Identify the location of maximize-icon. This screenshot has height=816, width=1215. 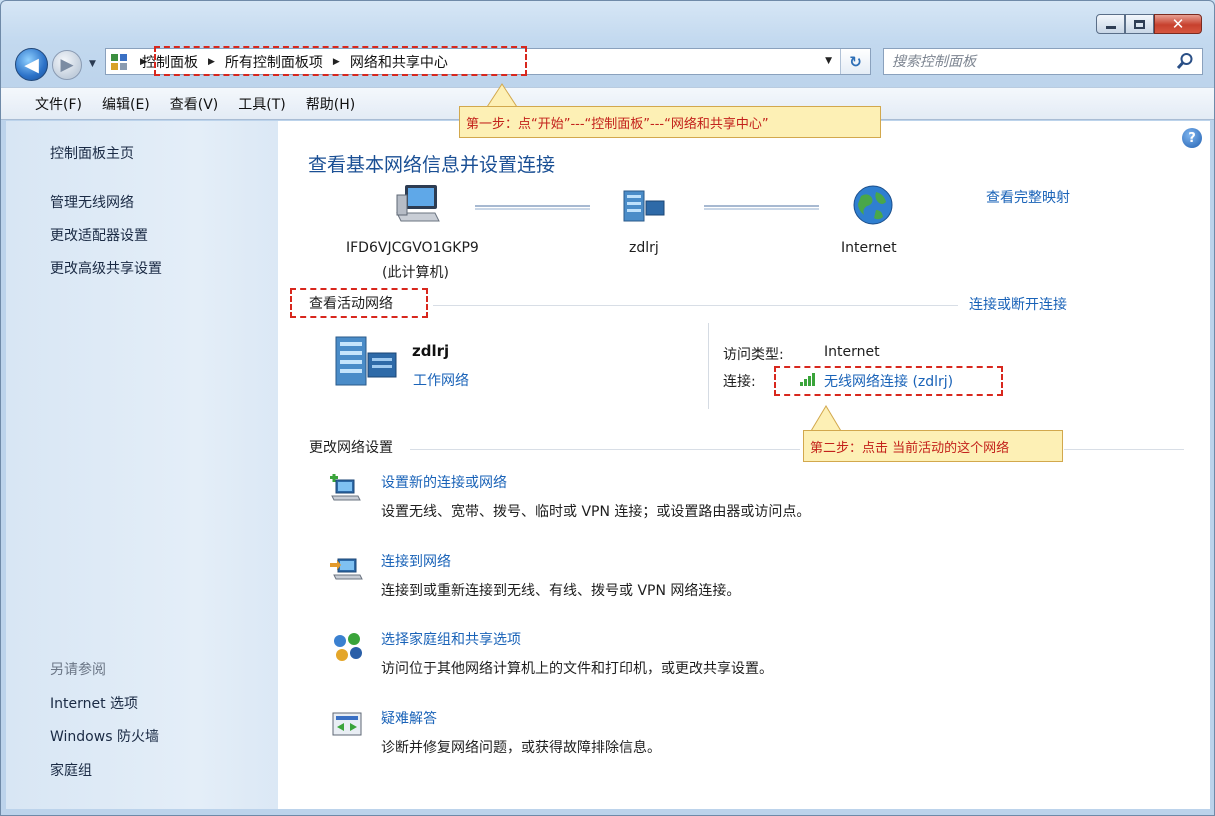
(1139, 24).